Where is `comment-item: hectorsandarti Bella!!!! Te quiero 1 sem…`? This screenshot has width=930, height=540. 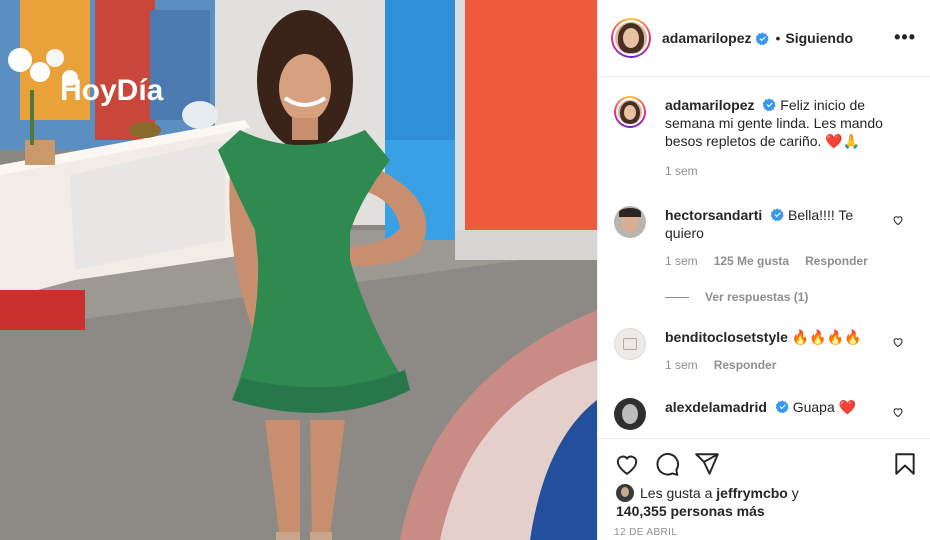
comment-item: hectorsandarti Bella!!!! Te quiero 1 sem… is located at coordinates (764, 237).